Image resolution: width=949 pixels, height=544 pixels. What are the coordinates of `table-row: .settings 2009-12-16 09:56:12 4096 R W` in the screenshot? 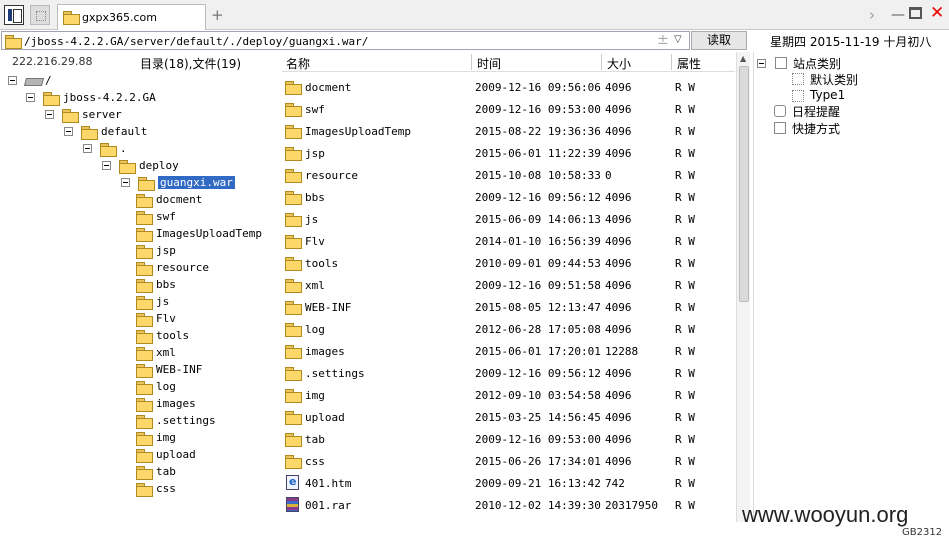 It's located at (508, 373).